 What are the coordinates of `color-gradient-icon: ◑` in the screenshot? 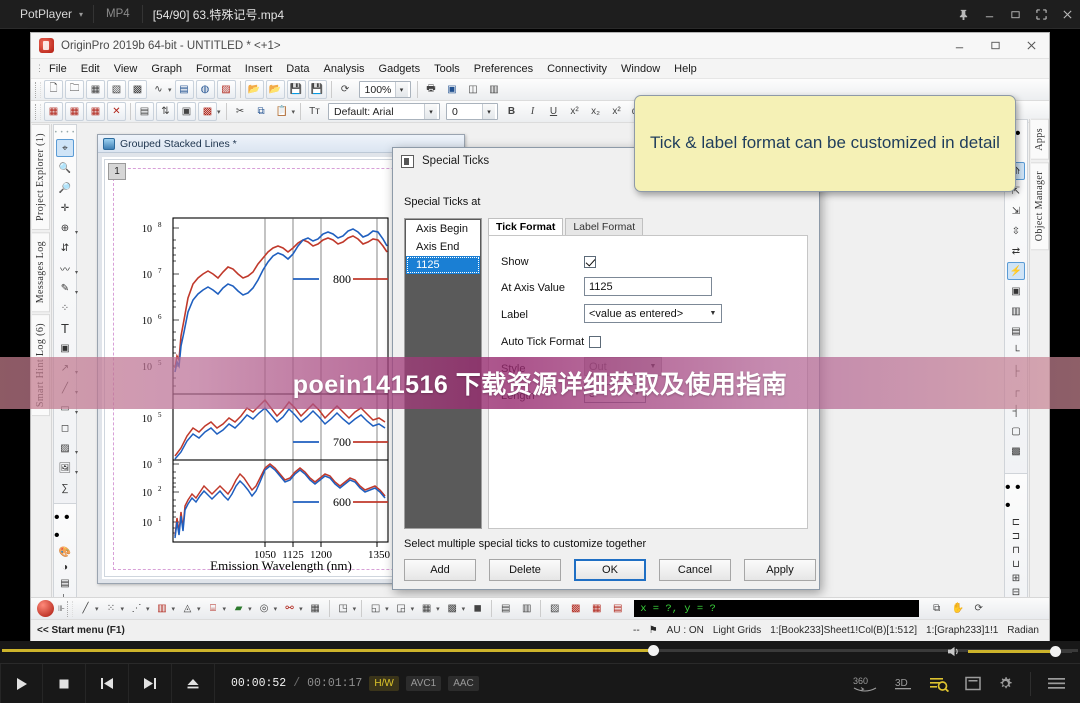 It's located at (65, 567).